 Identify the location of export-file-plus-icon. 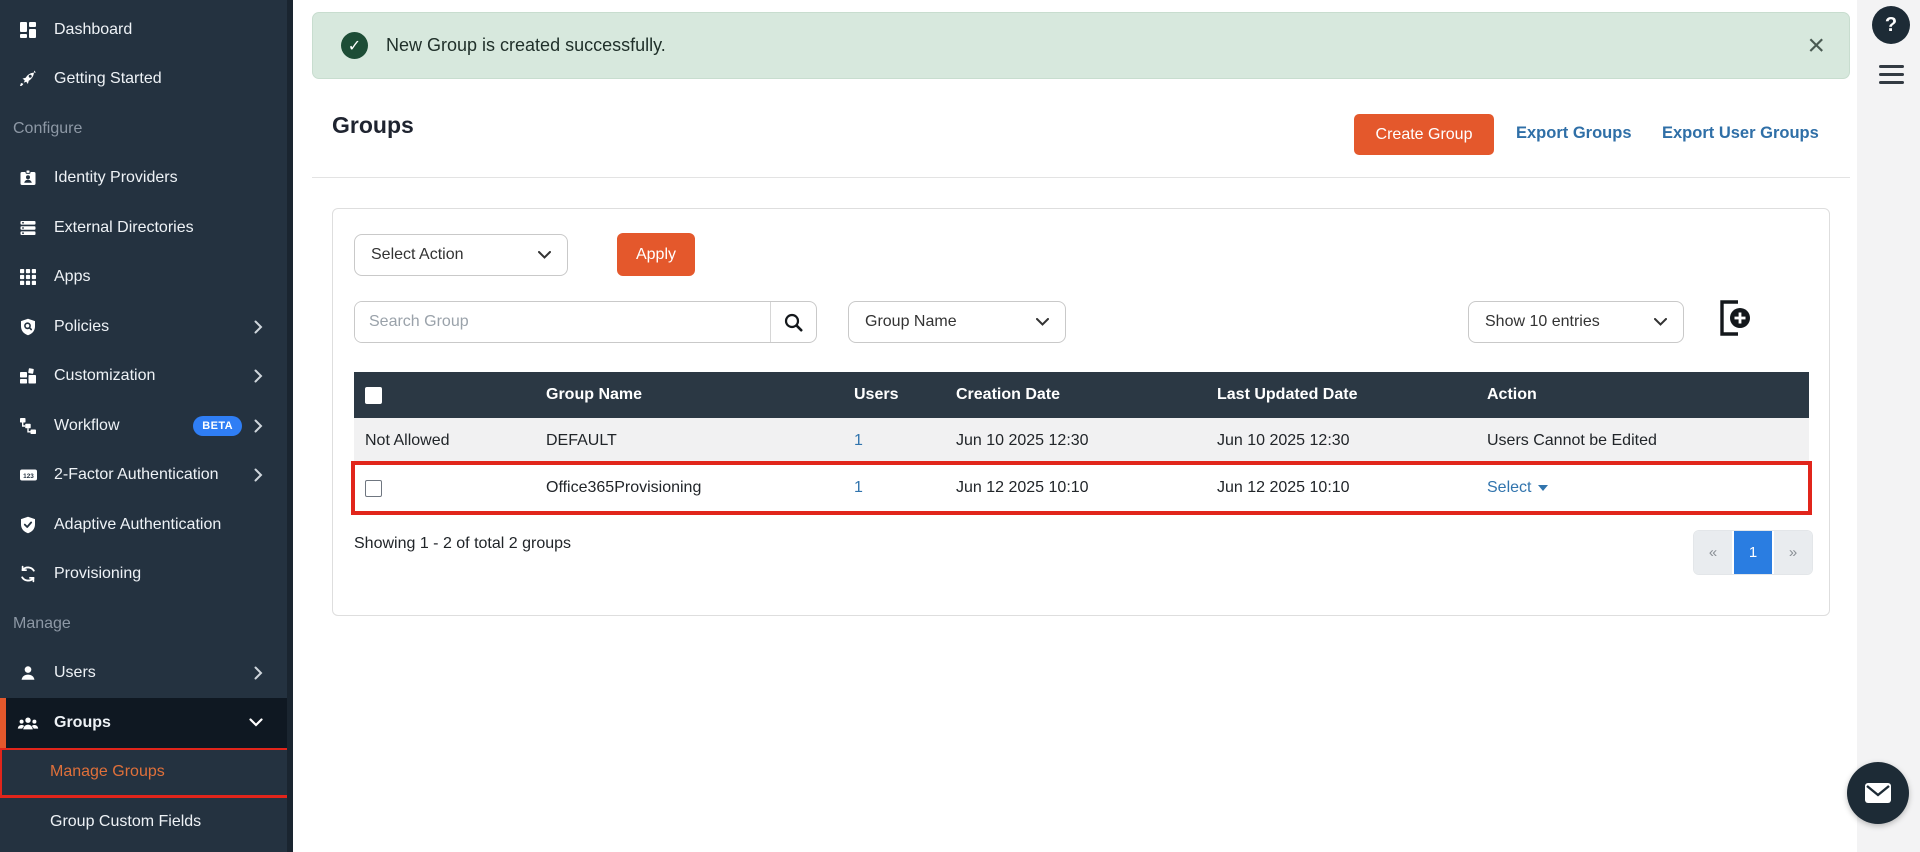
(1733, 318).